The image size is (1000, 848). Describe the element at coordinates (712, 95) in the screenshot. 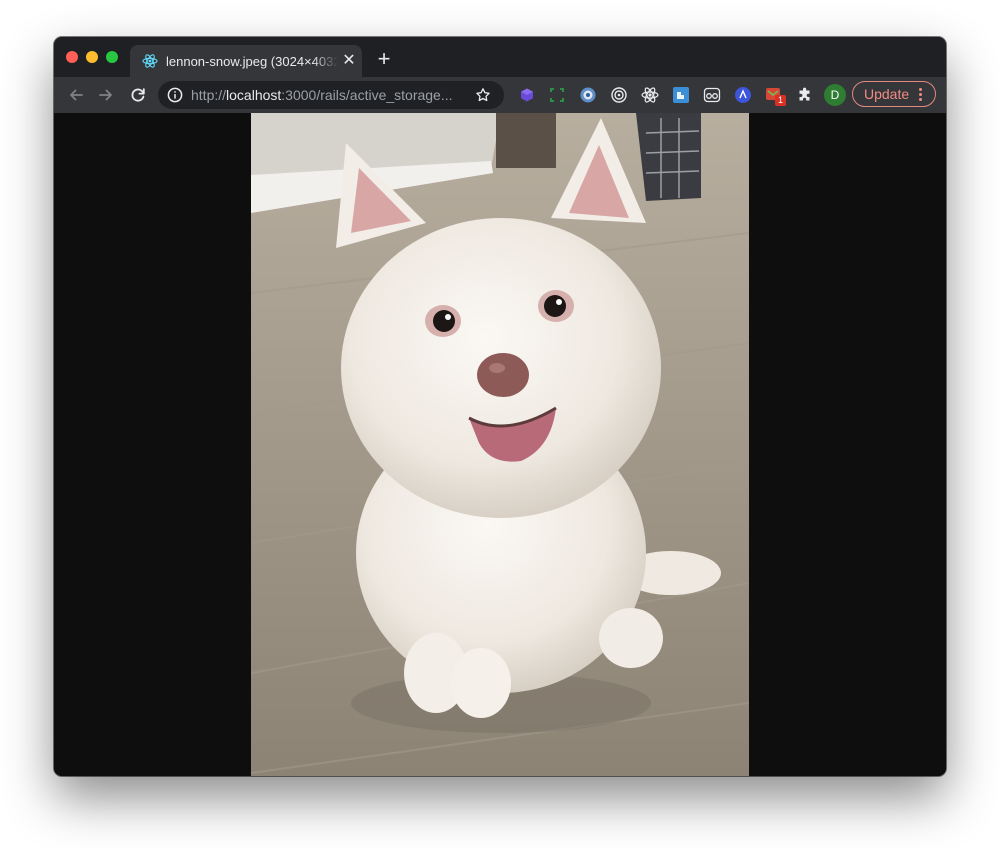

I see `extension-glasses-icon` at that location.